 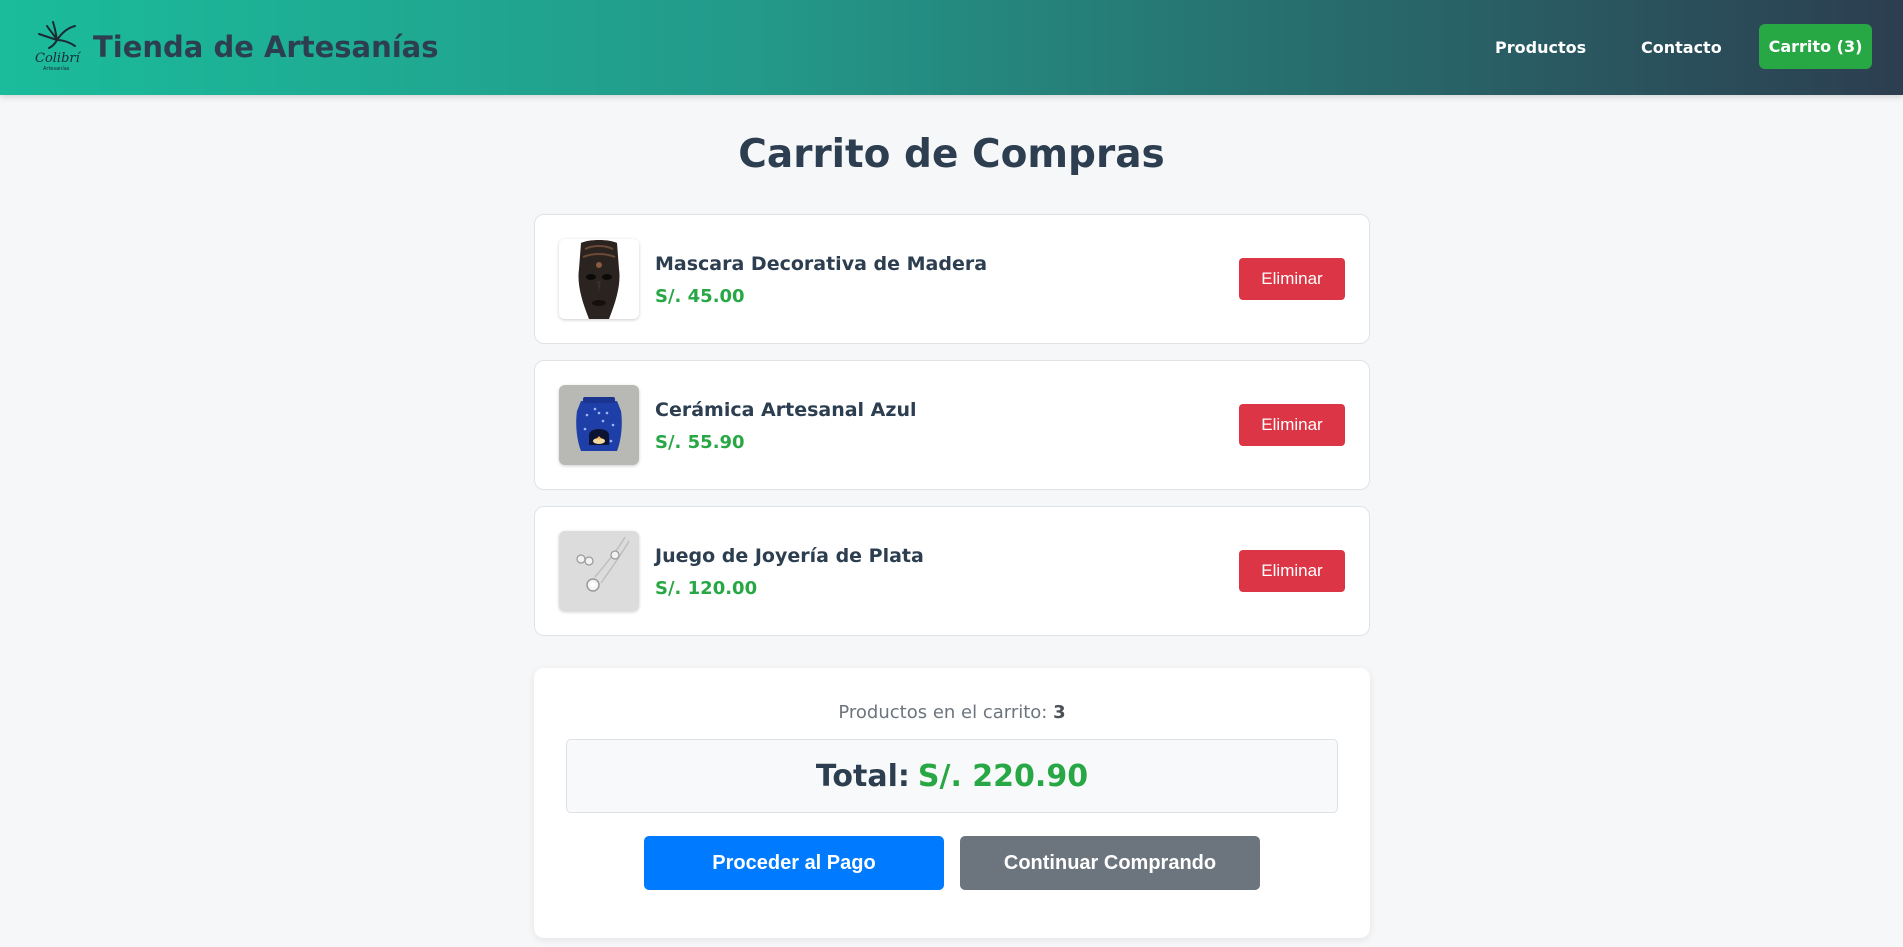 What do you see at coordinates (1003, 776) in the screenshot?
I see `total-value: S/. 220.90` at bounding box center [1003, 776].